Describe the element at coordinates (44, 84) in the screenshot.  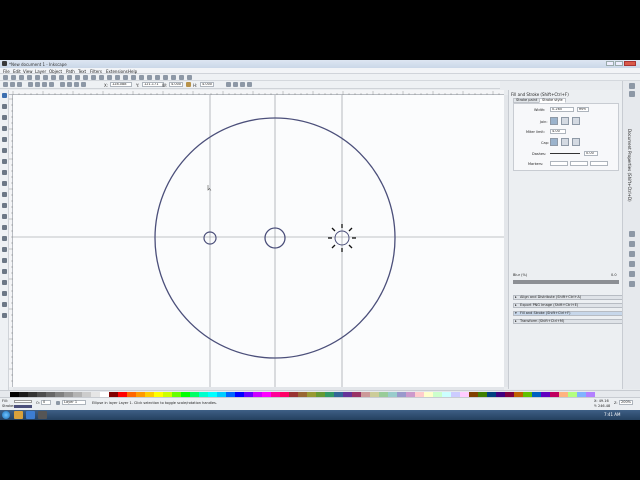
I see `flip-horizontal-icon` at that location.